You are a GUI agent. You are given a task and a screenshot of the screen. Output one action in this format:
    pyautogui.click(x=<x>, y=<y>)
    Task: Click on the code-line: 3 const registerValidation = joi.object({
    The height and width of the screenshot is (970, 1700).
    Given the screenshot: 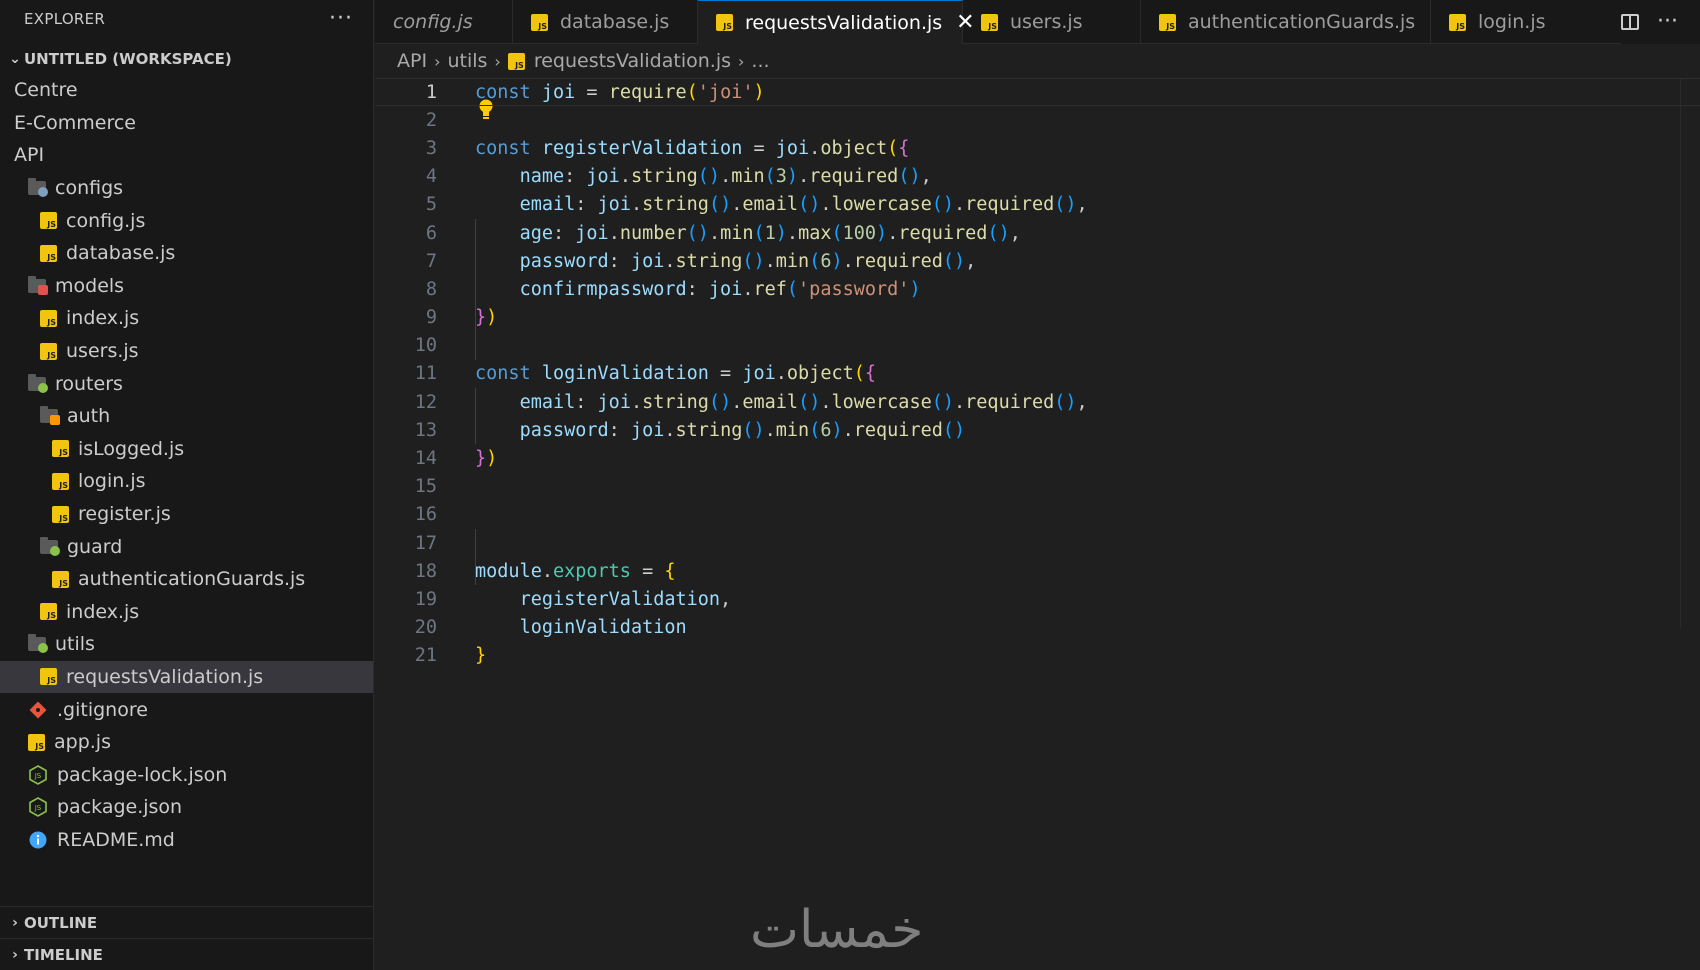 What is the action you would take?
    pyautogui.click(x=1037, y=148)
    